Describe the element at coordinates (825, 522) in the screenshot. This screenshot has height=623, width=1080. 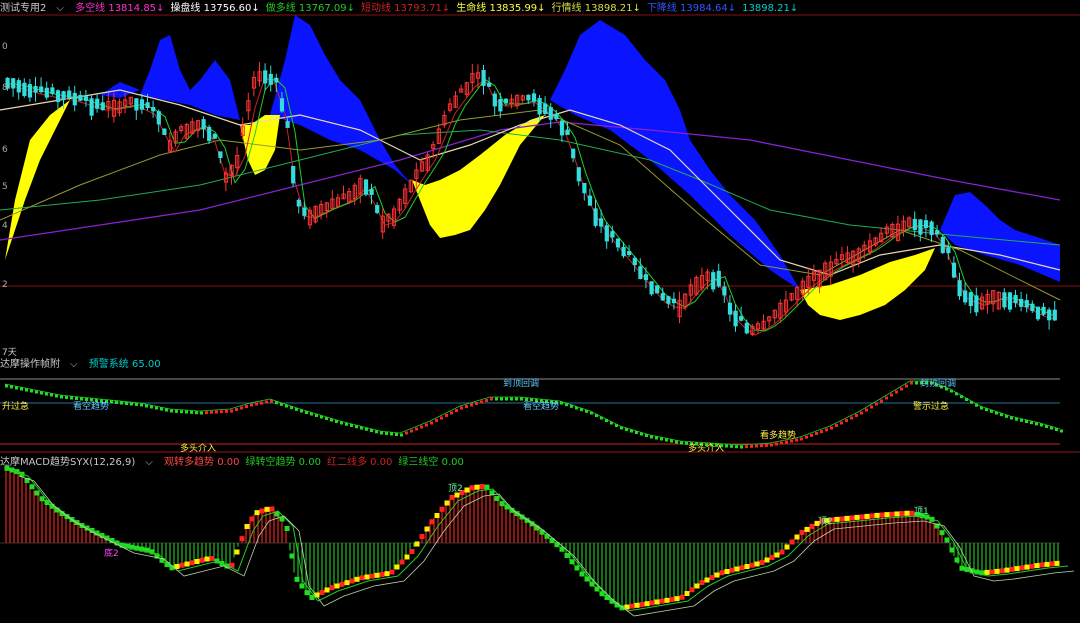
I see `macd-annotation: 顶2` at that location.